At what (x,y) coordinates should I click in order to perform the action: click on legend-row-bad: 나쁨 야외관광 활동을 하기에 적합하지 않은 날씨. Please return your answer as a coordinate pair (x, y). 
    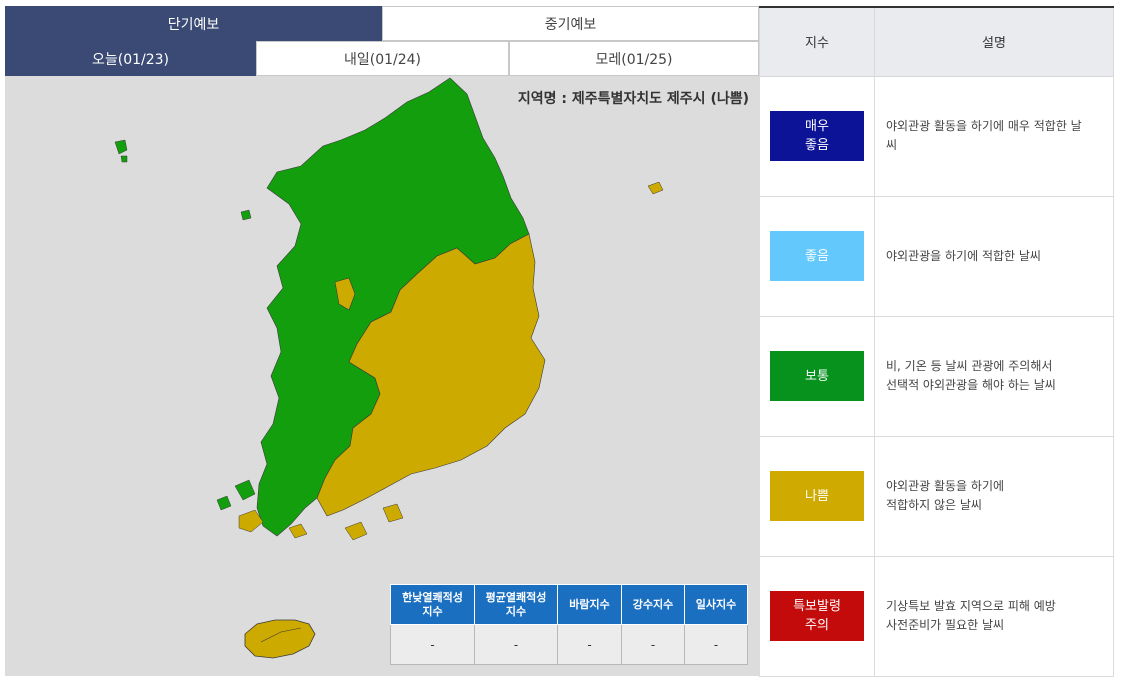
    Looking at the image, I should click on (936, 496).